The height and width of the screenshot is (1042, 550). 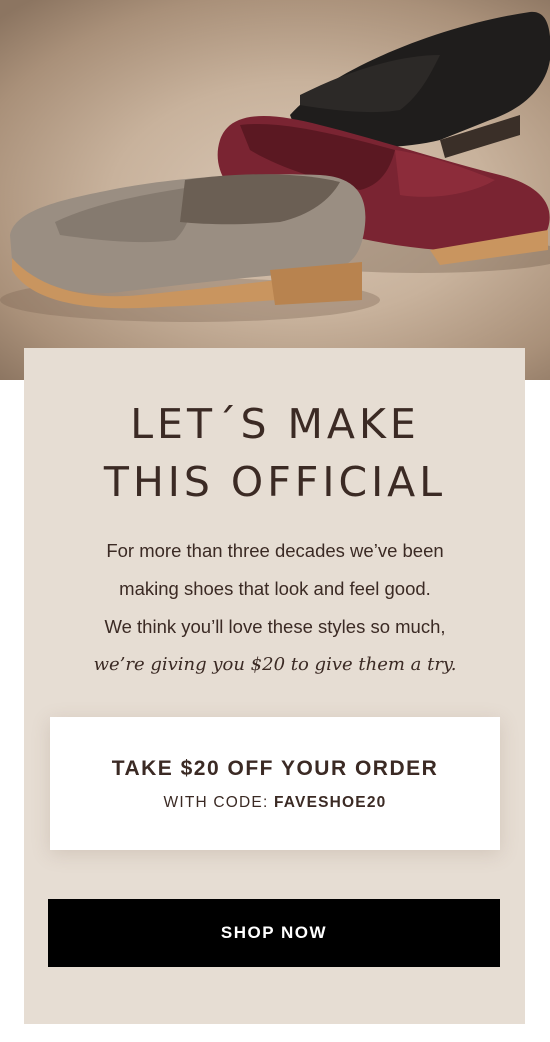 I want to click on body-line-4-italic: we’re giving you $20 to give them a try., so click(x=275, y=664).